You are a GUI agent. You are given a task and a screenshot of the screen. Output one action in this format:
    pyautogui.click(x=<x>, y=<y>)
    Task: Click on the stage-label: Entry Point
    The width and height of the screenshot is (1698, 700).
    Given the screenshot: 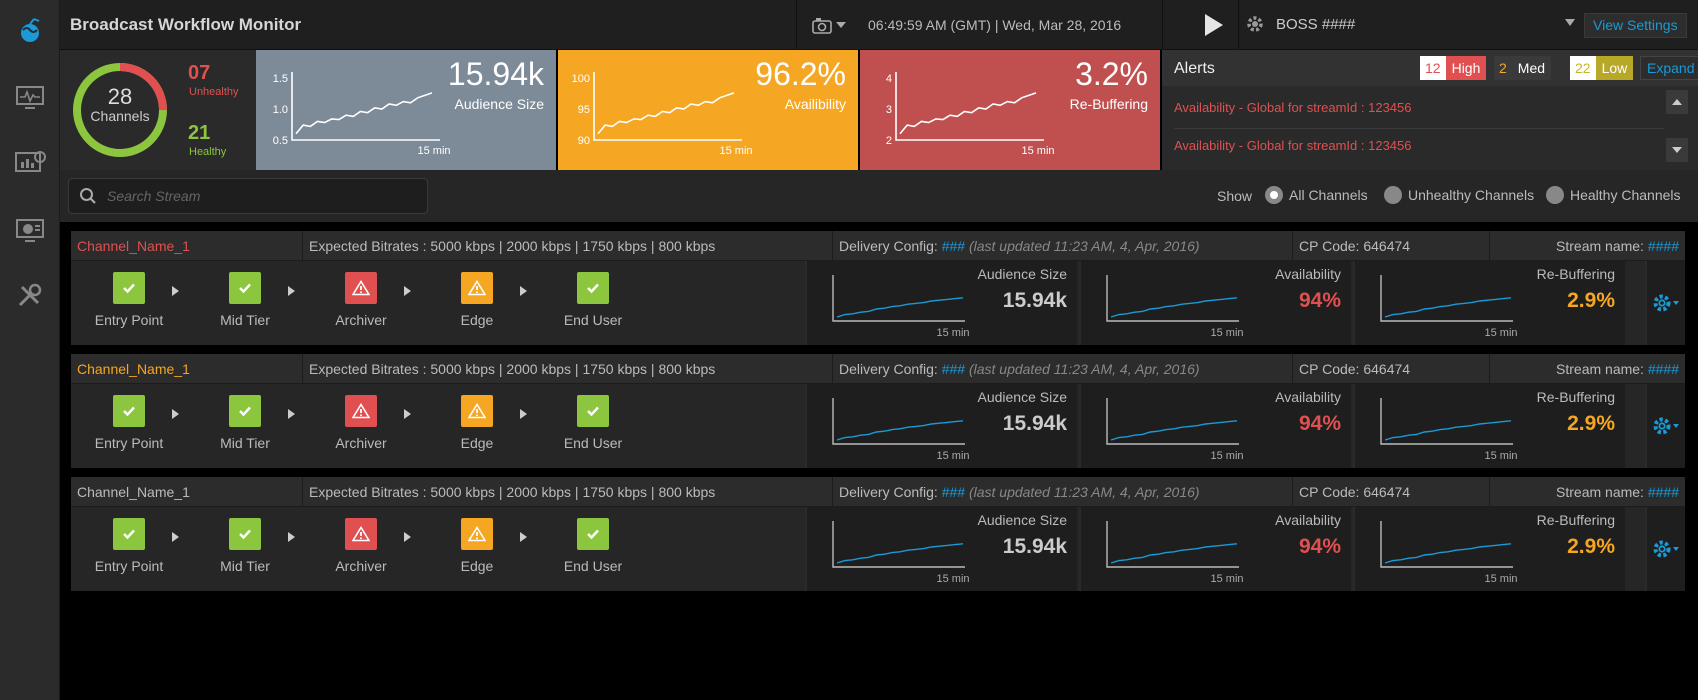 What is the action you would take?
    pyautogui.click(x=129, y=566)
    